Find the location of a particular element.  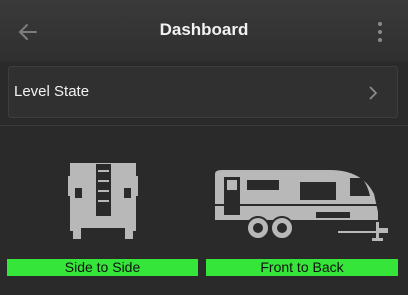

front-to-back-button: Front to Back is located at coordinates (302, 267).